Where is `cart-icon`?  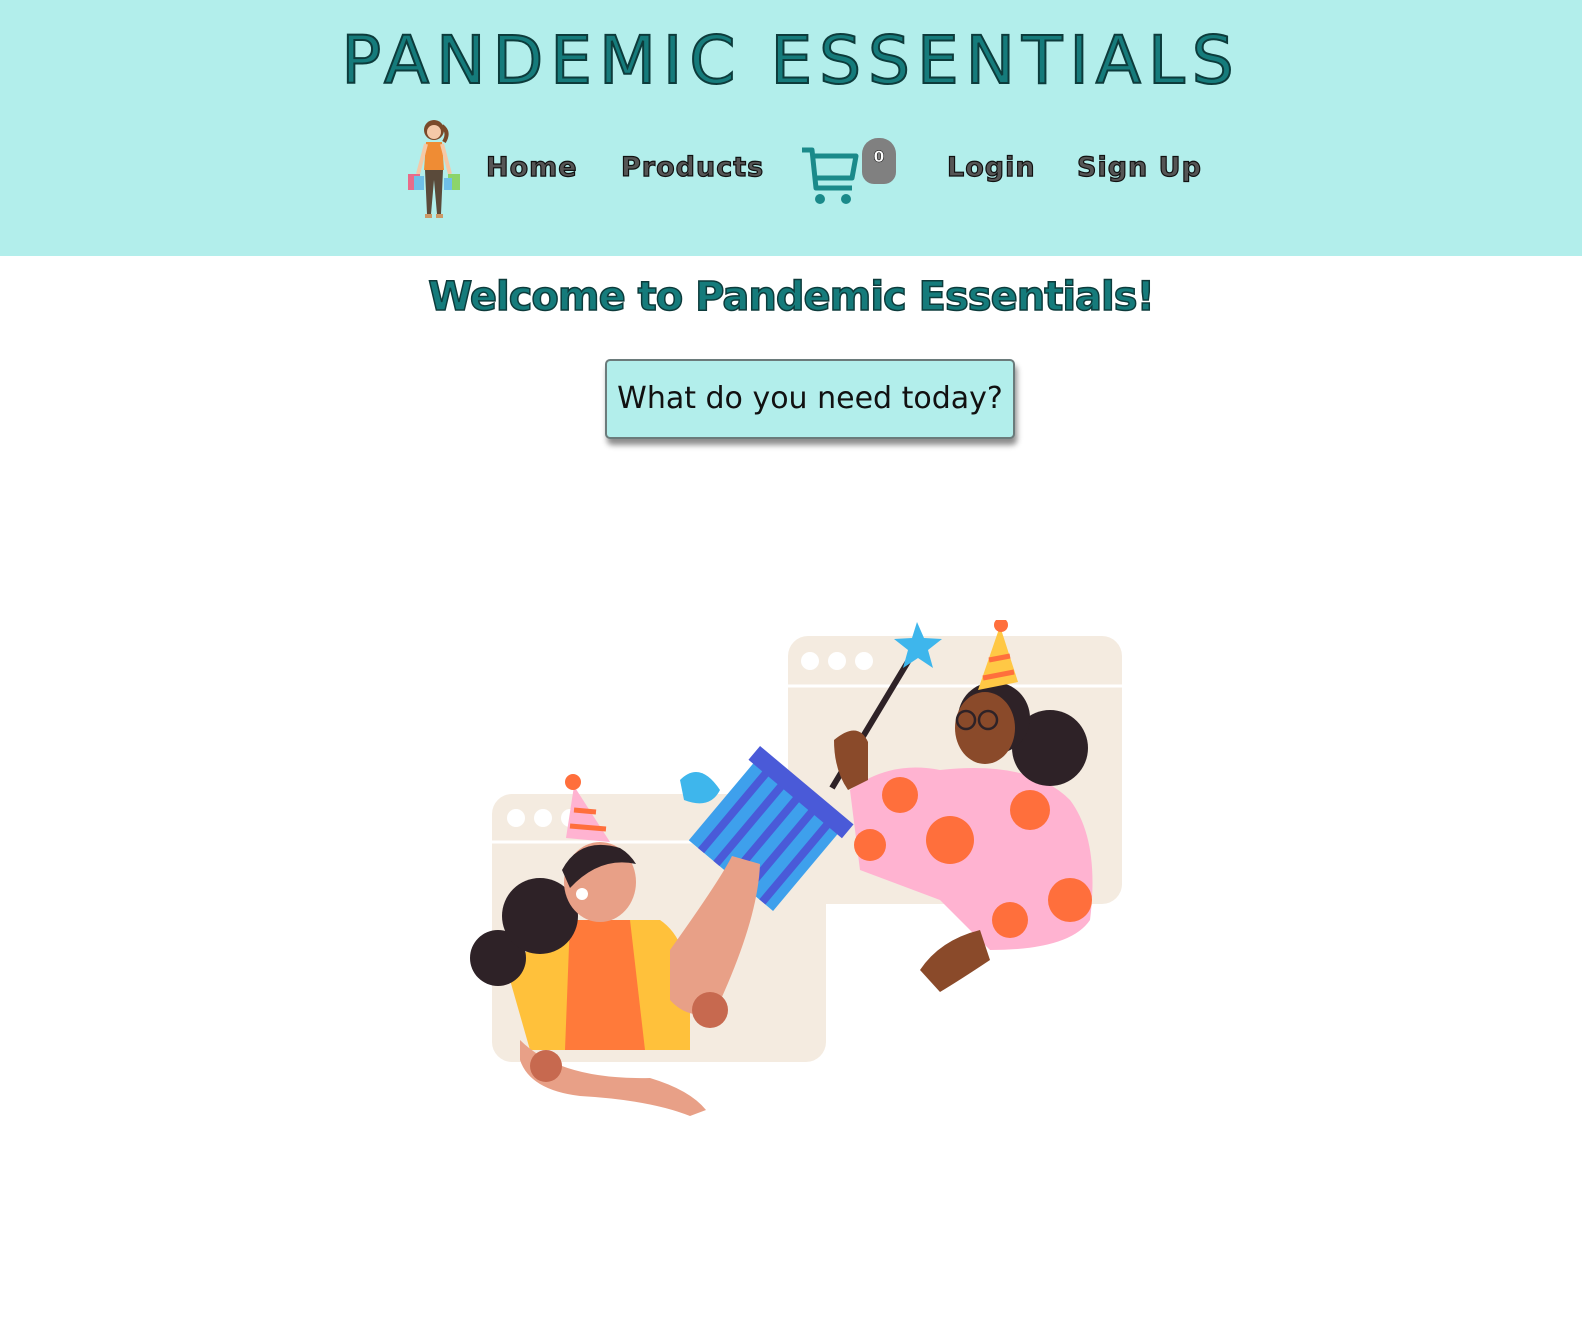 cart-icon is located at coordinates (830, 175).